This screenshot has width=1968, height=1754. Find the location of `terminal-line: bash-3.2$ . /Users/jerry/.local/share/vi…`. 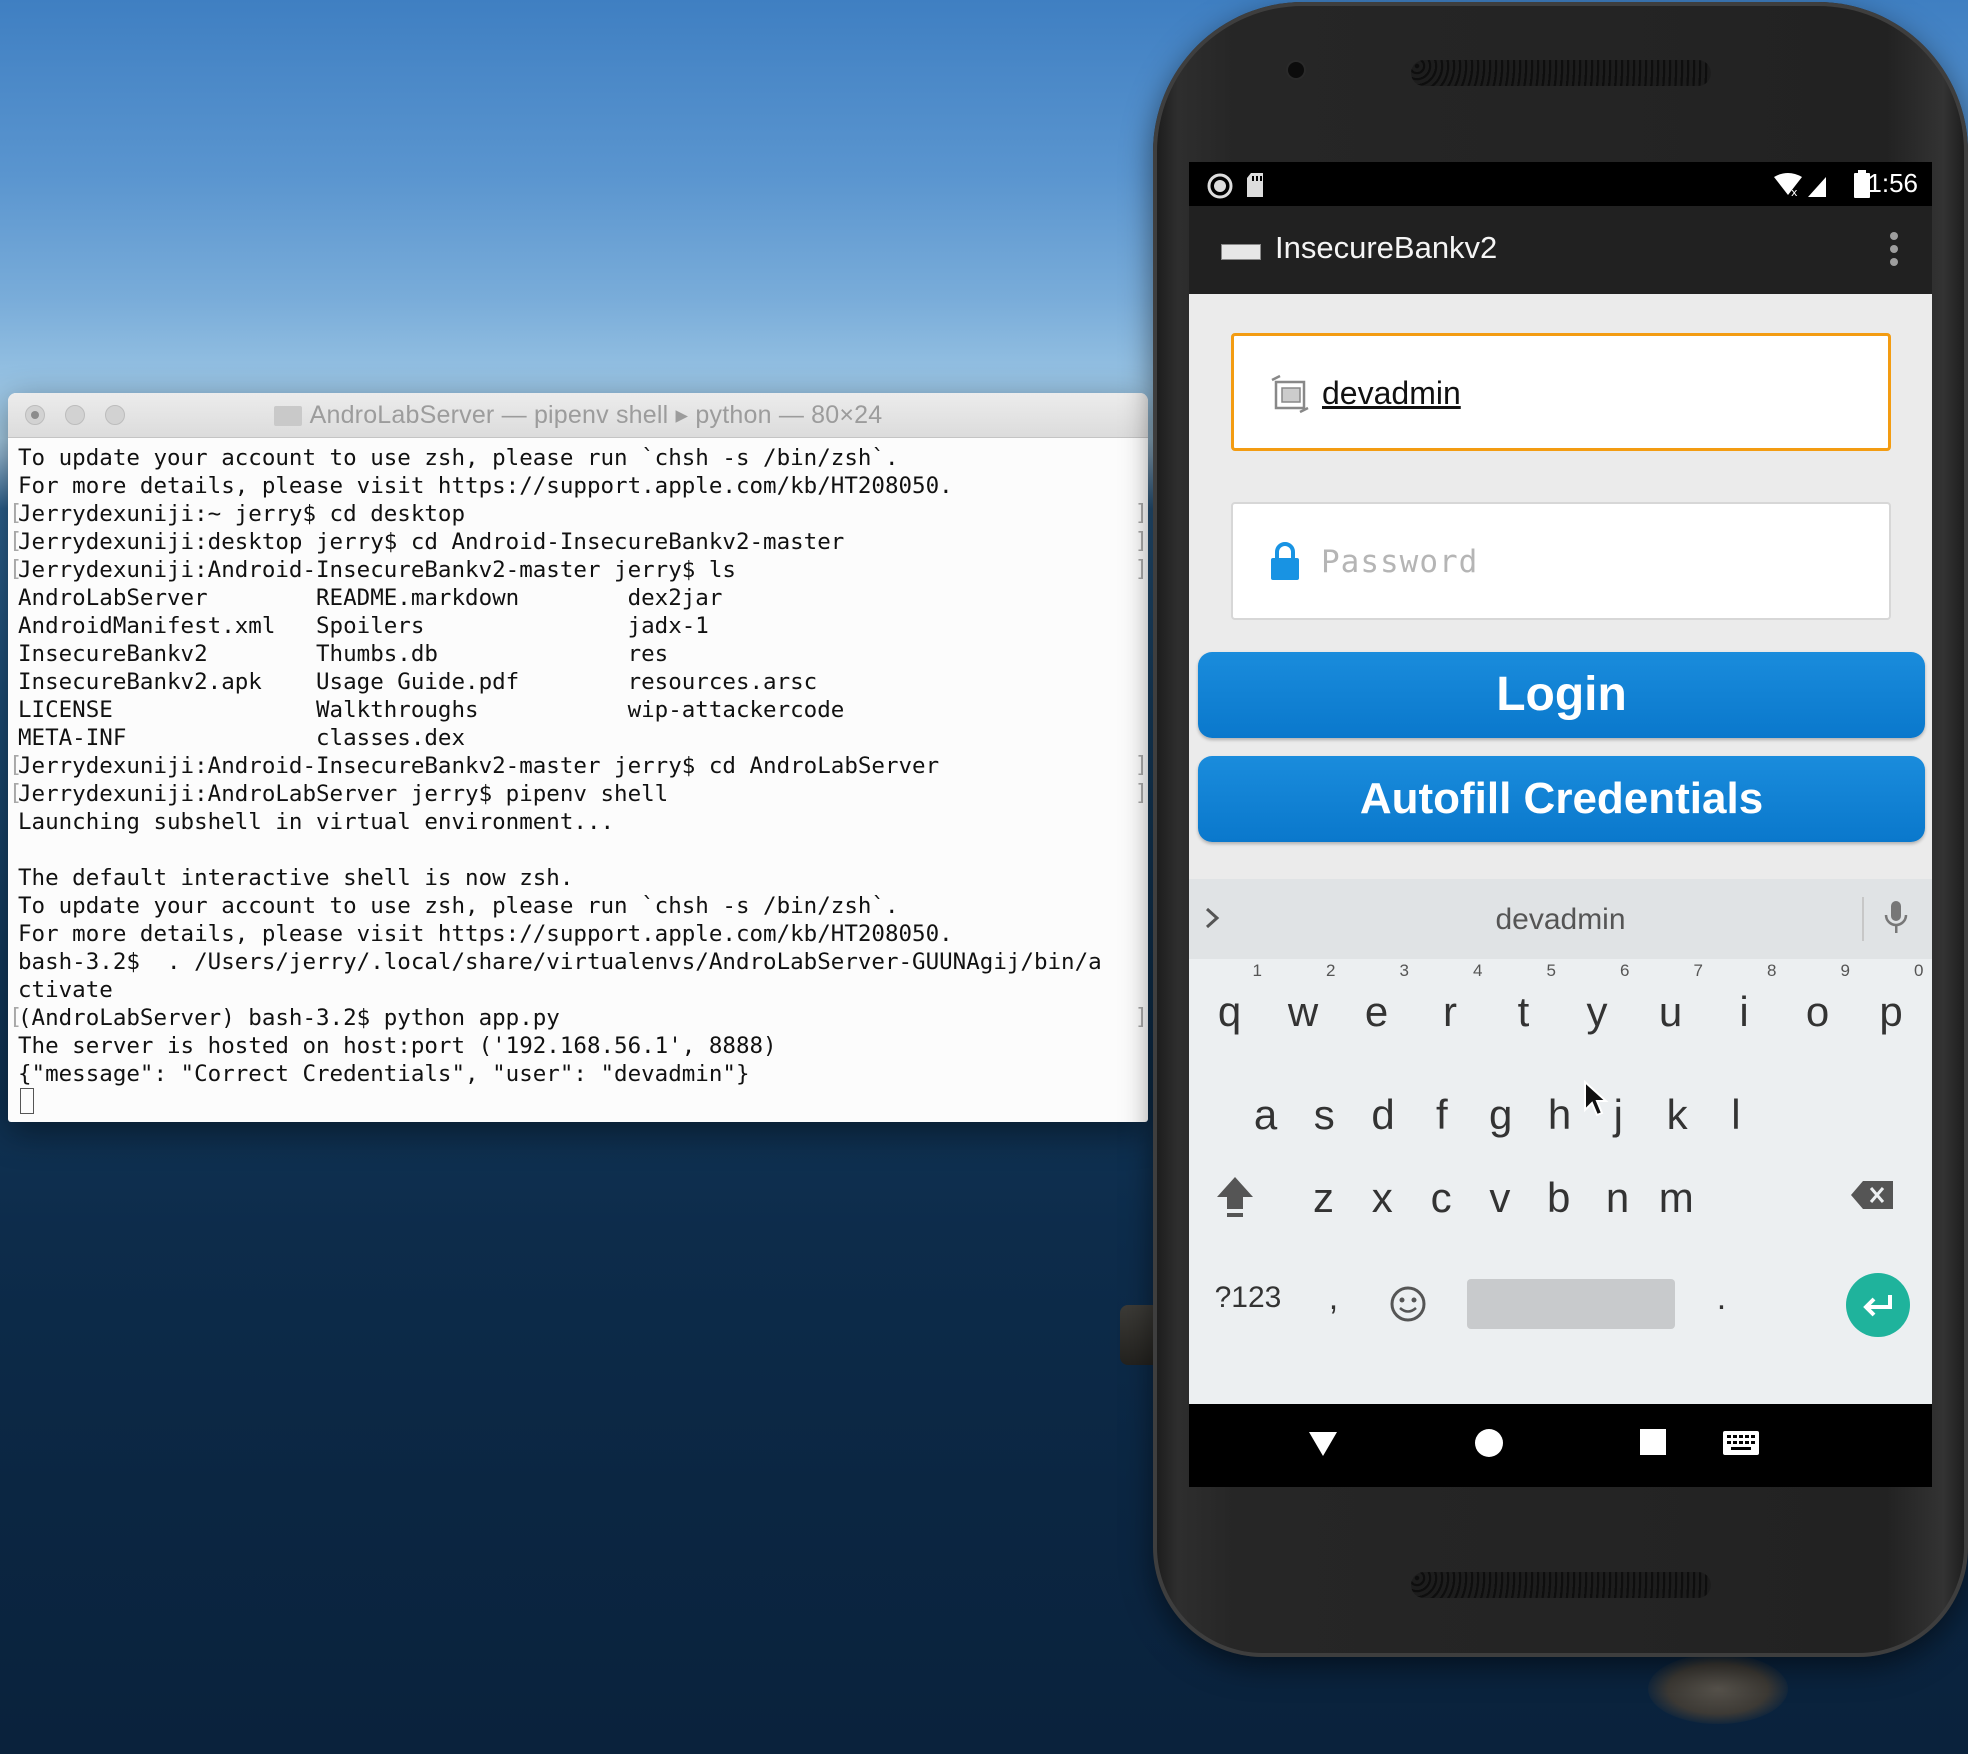

terminal-line: bash-3.2$ . /Users/jerry/.local/share/vi… is located at coordinates (560, 962).